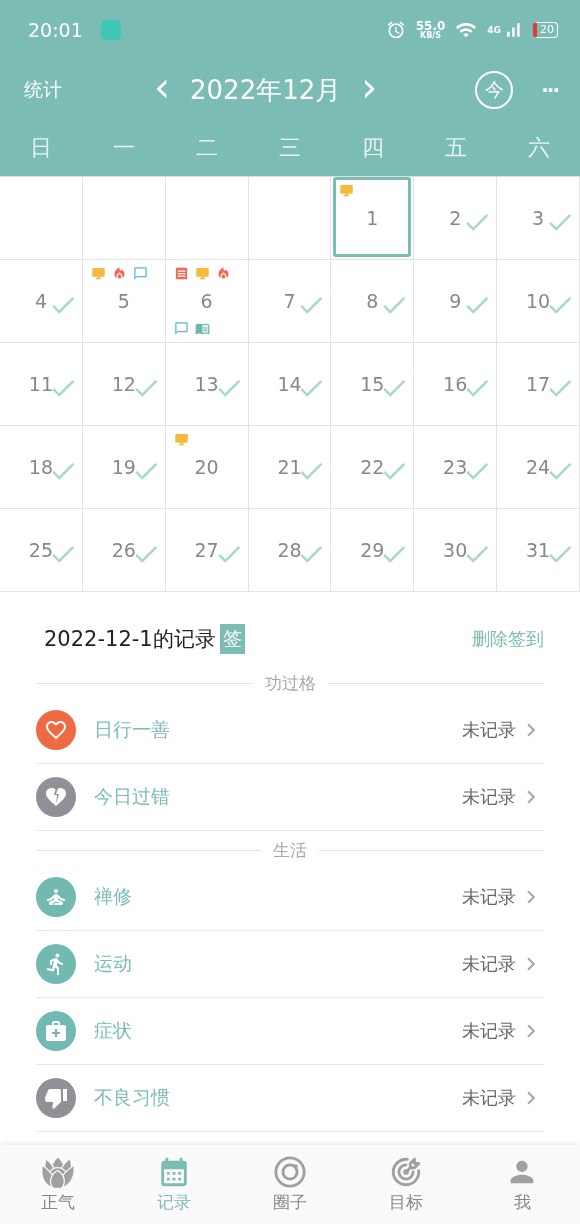 The width and height of the screenshot is (580, 1224). What do you see at coordinates (124, 467) in the screenshot?
I see `calendar-day: 19` at bounding box center [124, 467].